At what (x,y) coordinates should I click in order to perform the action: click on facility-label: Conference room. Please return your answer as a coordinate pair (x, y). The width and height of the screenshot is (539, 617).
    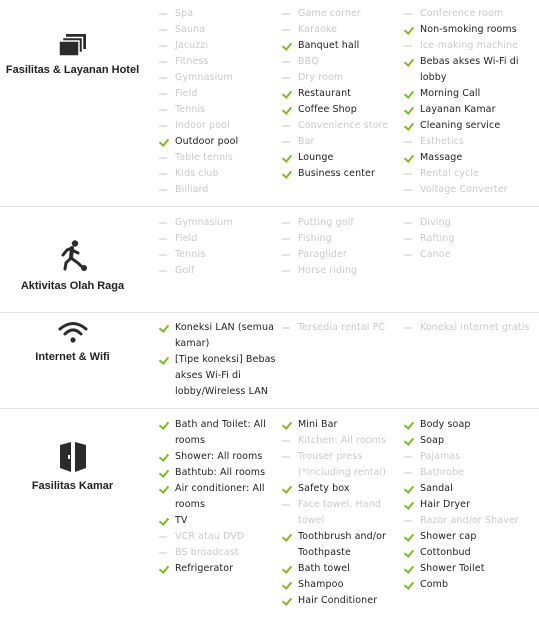
    Looking at the image, I should click on (462, 13).